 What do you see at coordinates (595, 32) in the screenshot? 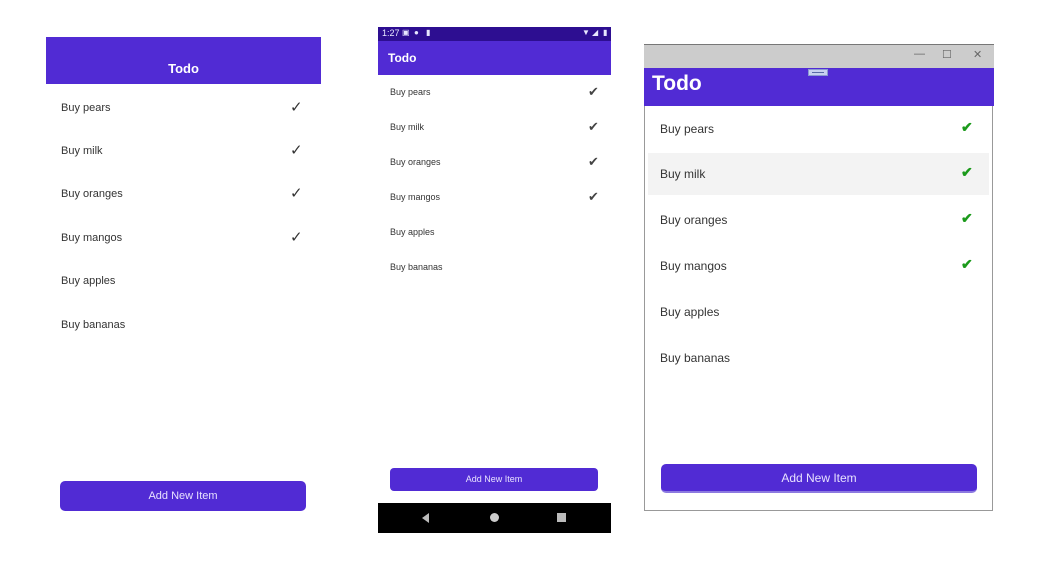
I see `signal-icon: ◢` at bounding box center [595, 32].